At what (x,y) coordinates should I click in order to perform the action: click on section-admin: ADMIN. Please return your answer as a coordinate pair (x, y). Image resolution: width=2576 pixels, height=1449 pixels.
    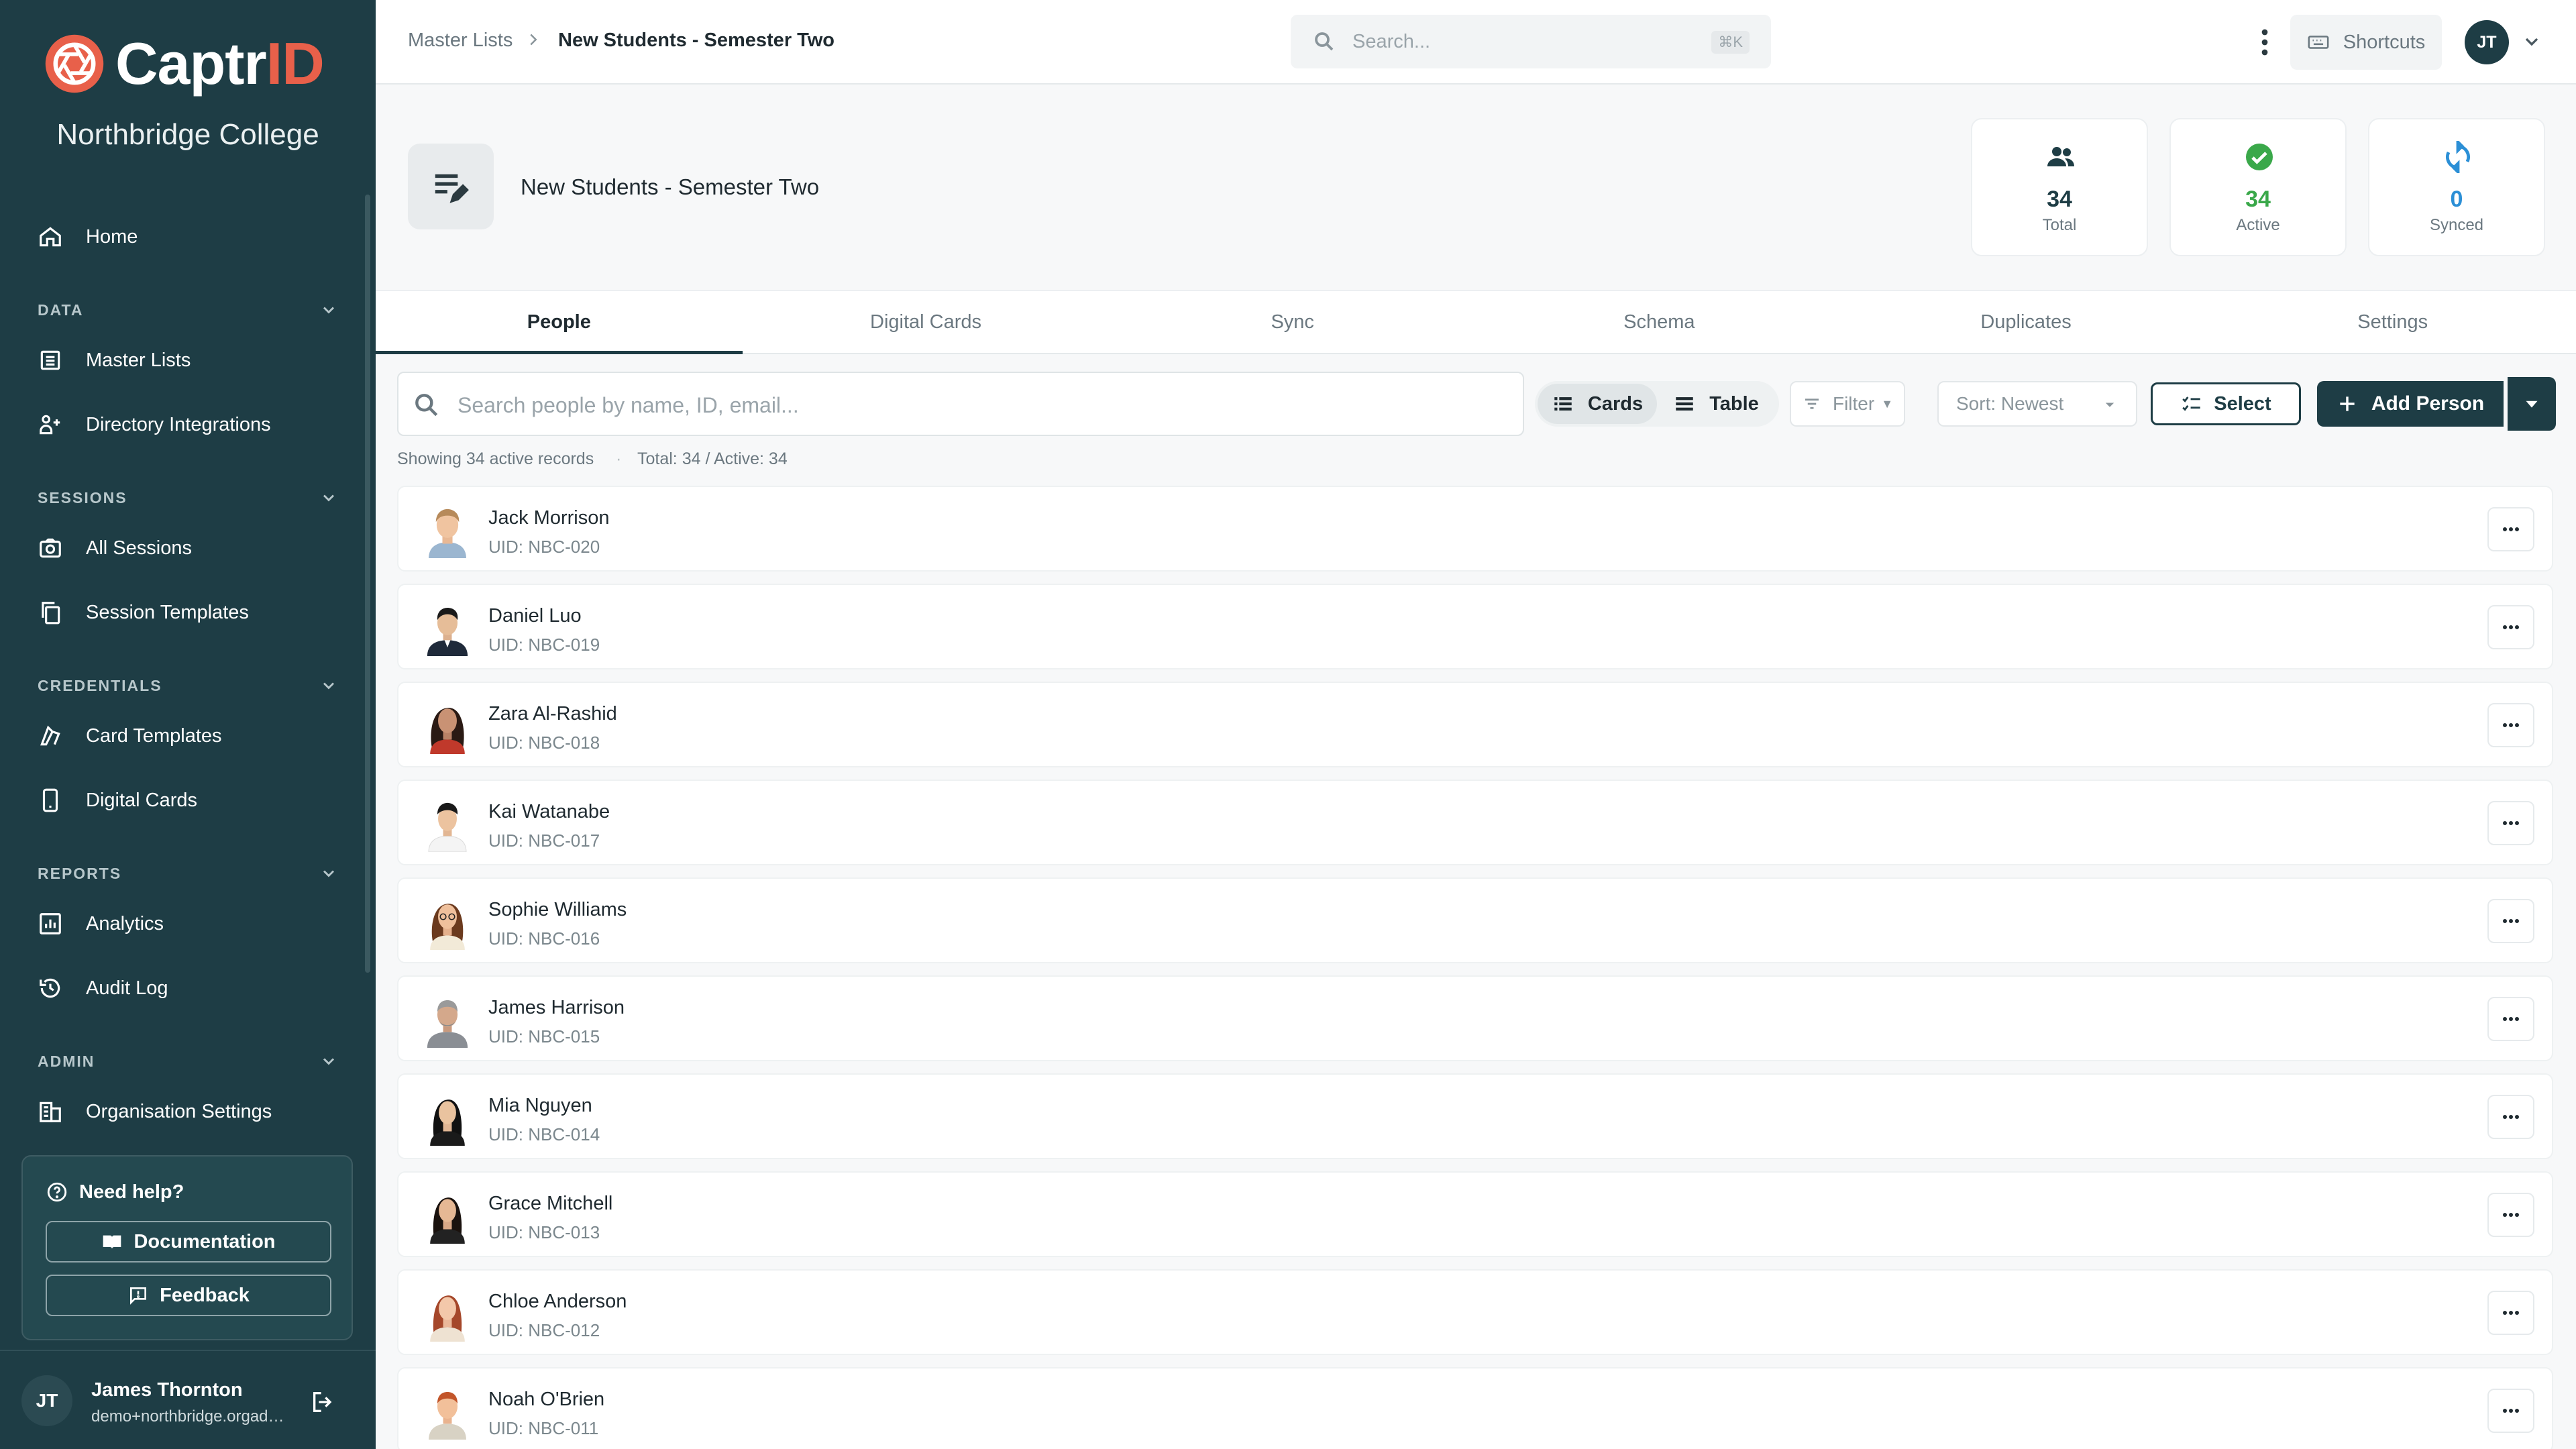
    Looking at the image, I should click on (188, 1061).